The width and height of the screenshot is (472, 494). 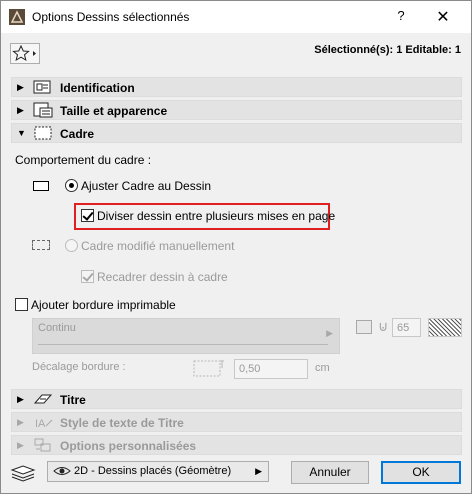 I want to click on view-option-dropdown: 2D - Dessins placés (Géomètre) ▶, so click(x=158, y=471).